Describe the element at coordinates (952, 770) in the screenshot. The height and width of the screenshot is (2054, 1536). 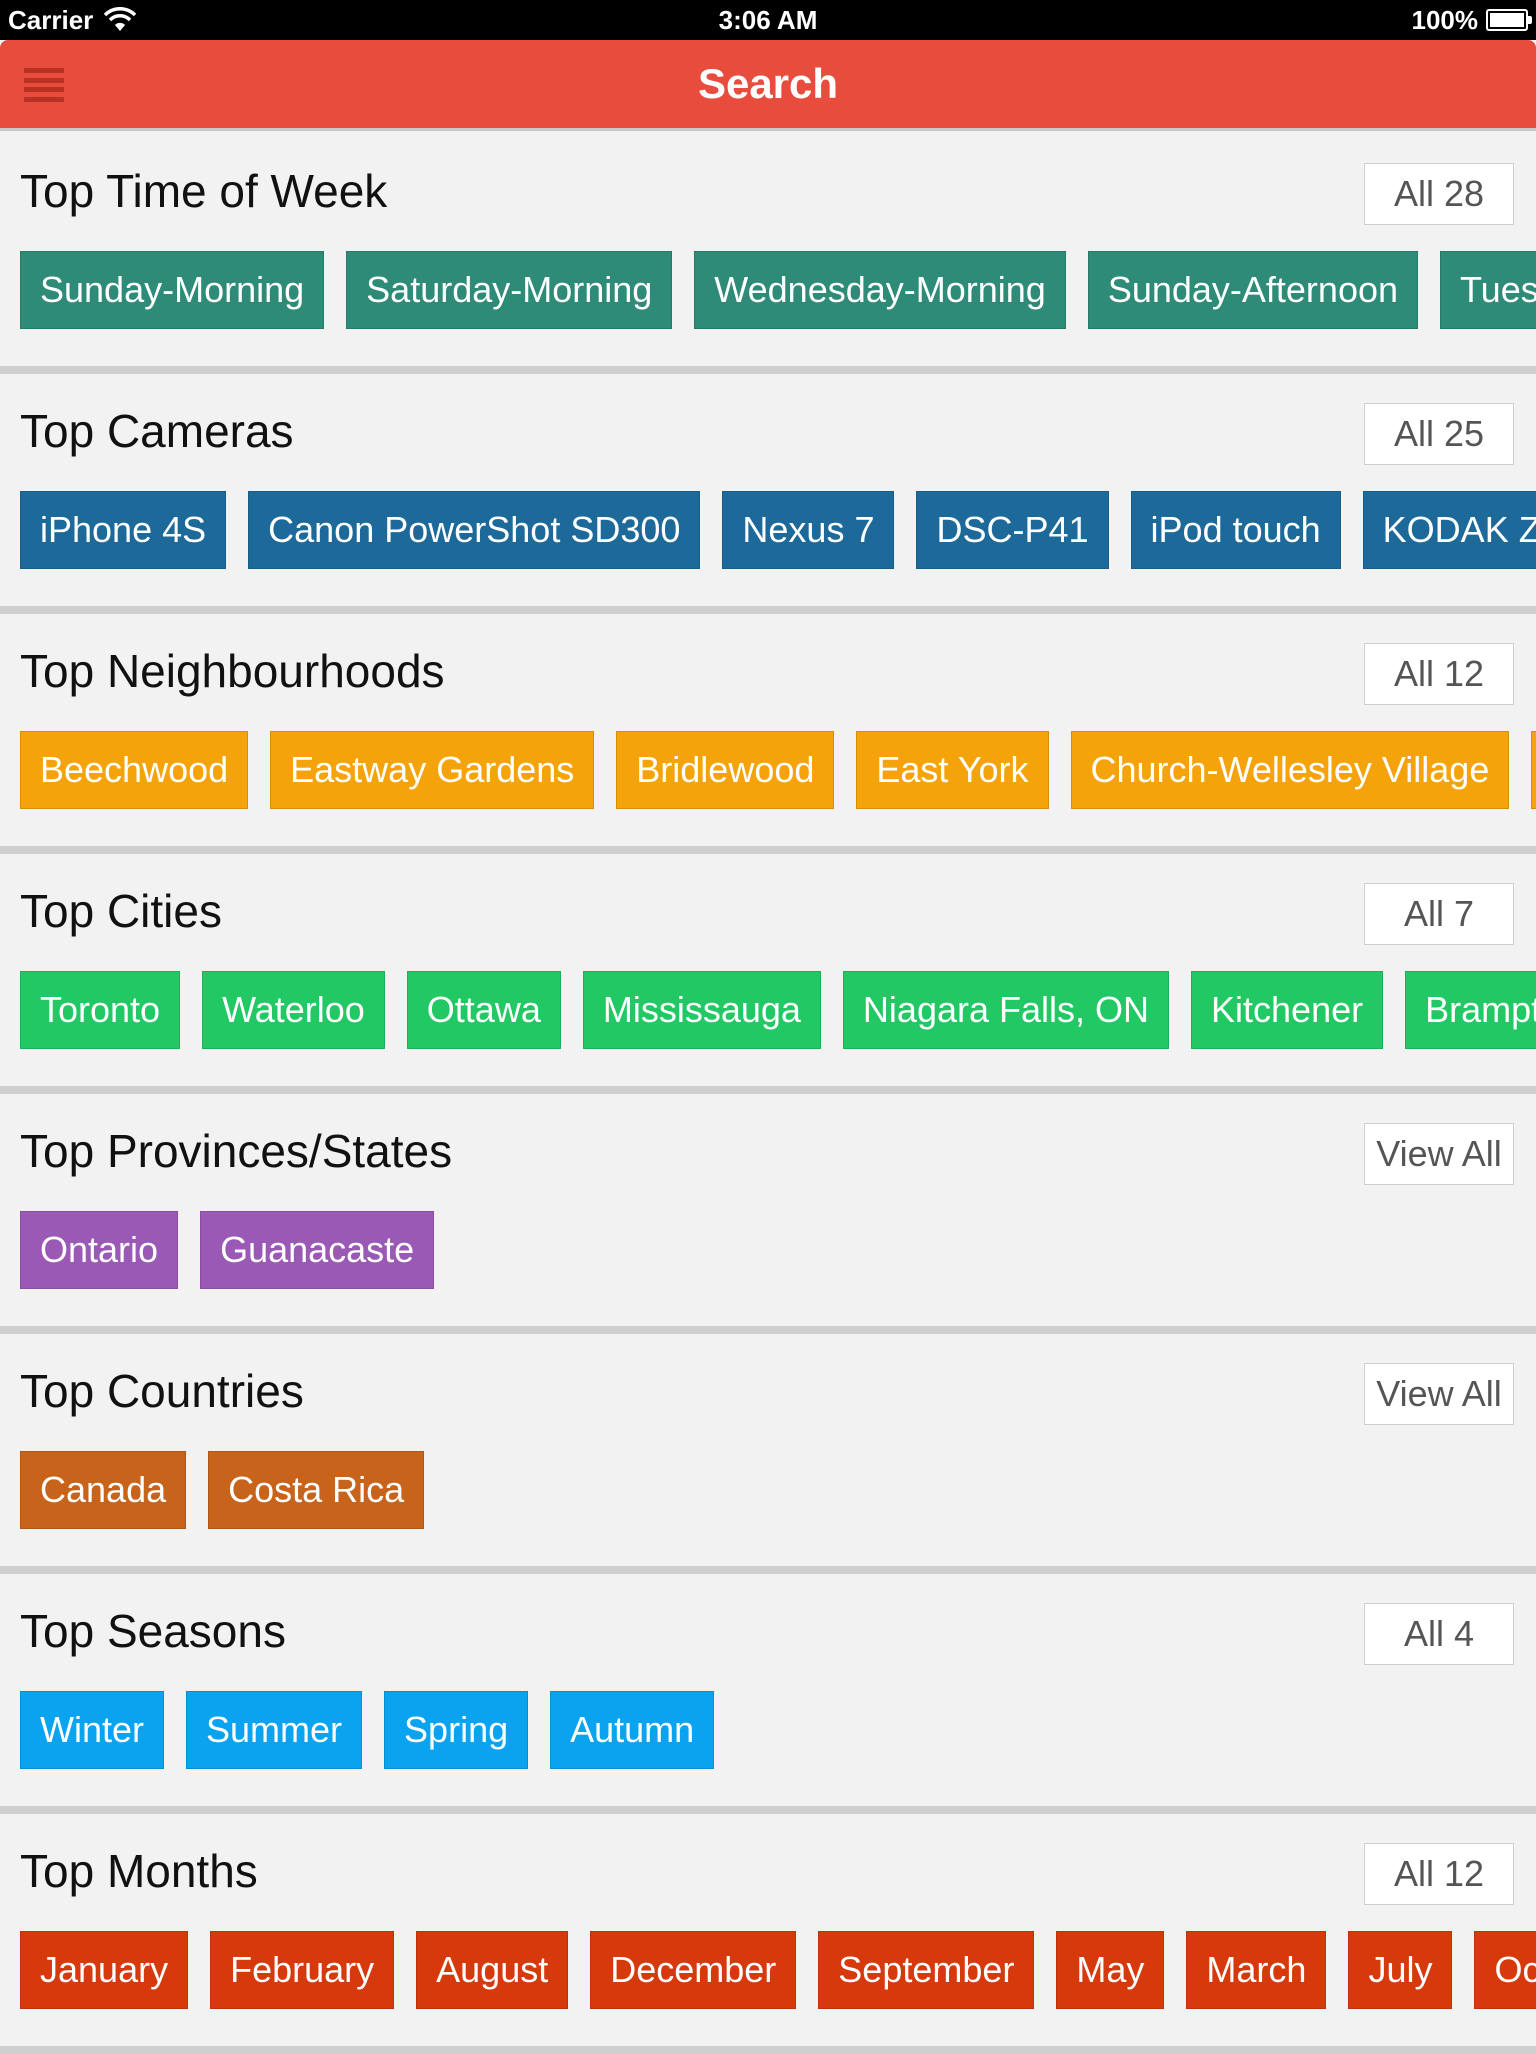
I see `tag-chip: East York` at that location.